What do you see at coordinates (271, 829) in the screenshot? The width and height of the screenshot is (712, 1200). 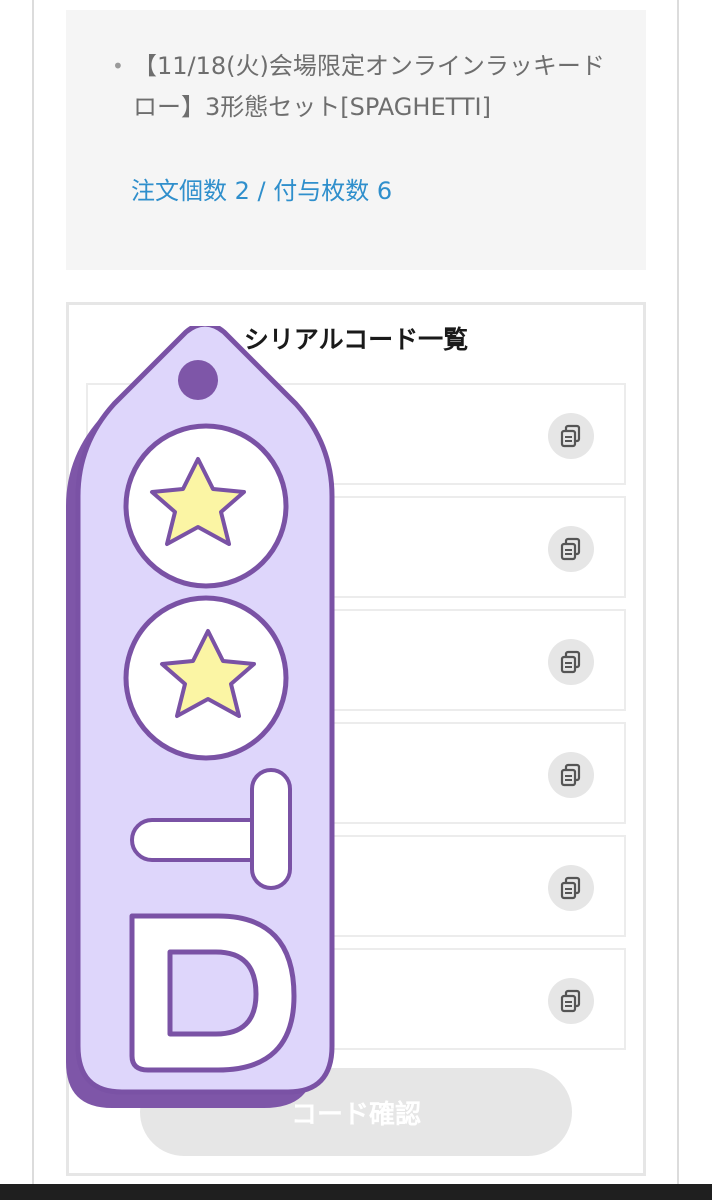 I see `sticker-letter-t-stem` at bounding box center [271, 829].